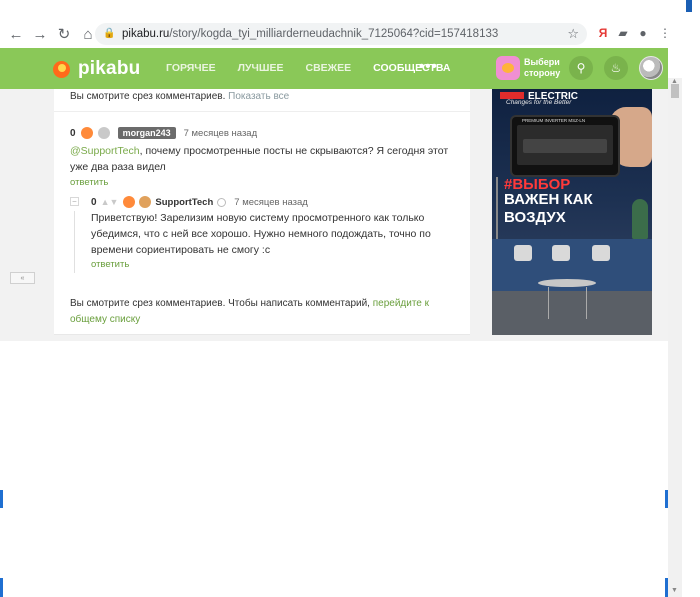 Image resolution: width=700 pixels, height=597 pixels. I want to click on menu-kebab-icon: ⋮, so click(665, 33).